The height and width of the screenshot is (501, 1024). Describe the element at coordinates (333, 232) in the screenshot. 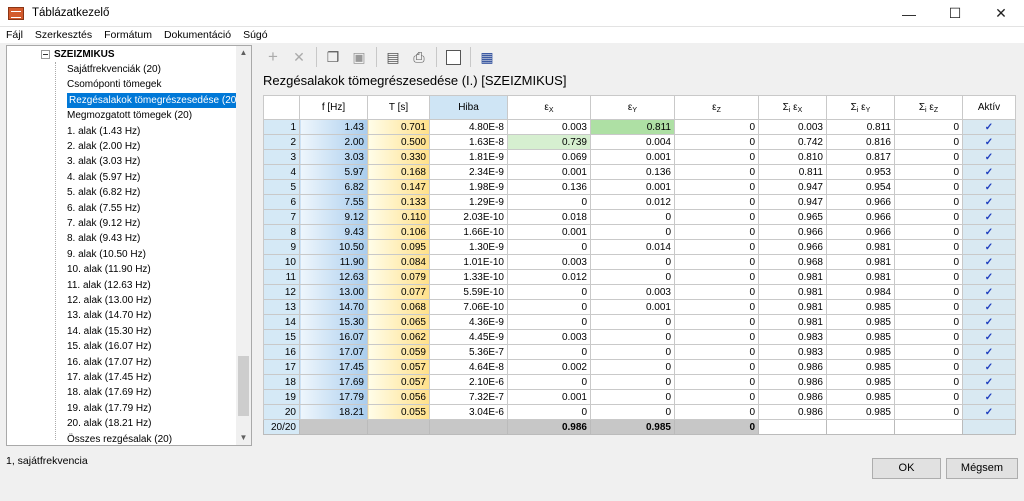

I see `freq-cell: 9.43` at that location.